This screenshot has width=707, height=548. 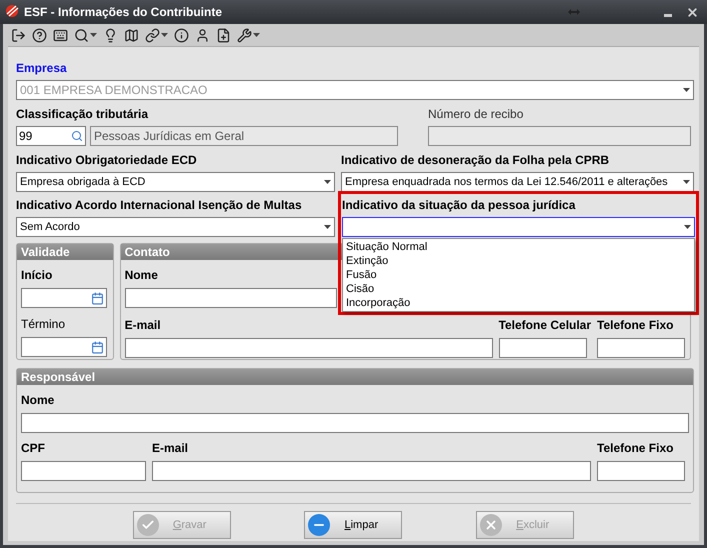 I want to click on info-icon, so click(x=181, y=35).